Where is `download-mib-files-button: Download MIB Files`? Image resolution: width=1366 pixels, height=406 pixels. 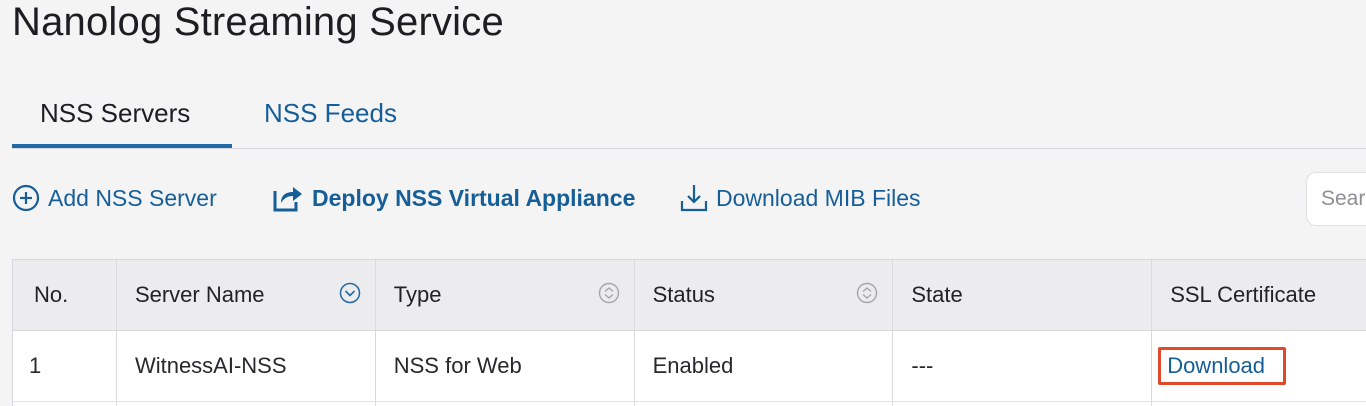
download-mib-files-button: Download MIB Files is located at coordinates (800, 198).